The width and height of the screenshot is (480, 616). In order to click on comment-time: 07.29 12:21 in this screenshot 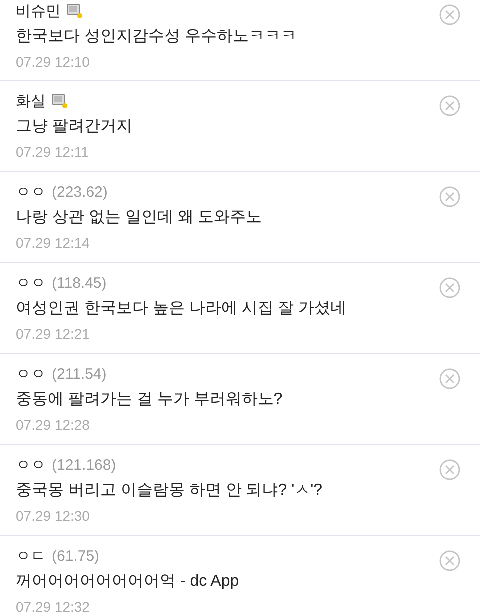, I will do `click(53, 334)`.